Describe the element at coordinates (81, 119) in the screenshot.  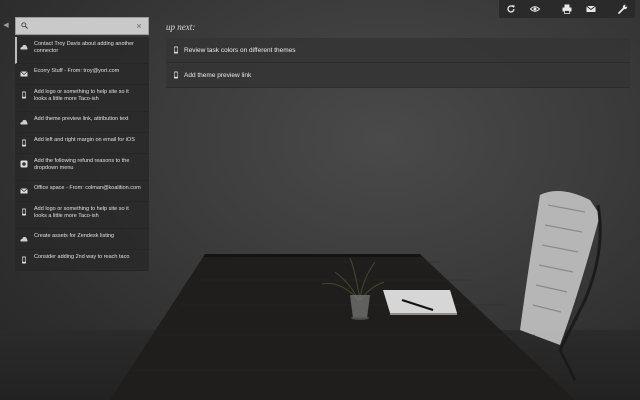
I see `task-text: Add theme preview link, attribution text` at that location.